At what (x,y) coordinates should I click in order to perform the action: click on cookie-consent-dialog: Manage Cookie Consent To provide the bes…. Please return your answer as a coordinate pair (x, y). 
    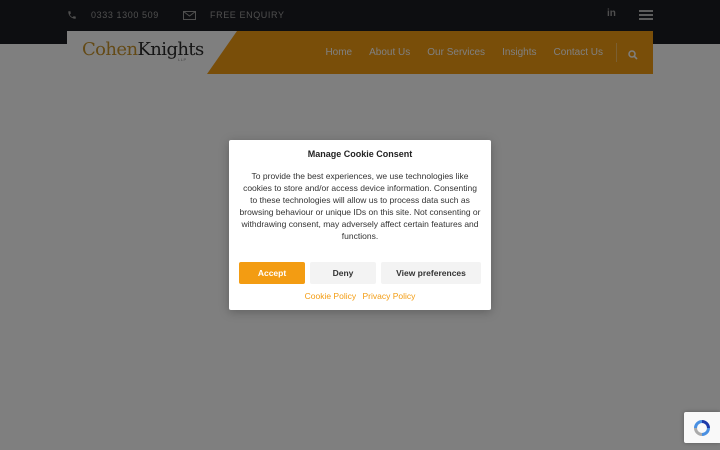
    Looking at the image, I should click on (360, 225).